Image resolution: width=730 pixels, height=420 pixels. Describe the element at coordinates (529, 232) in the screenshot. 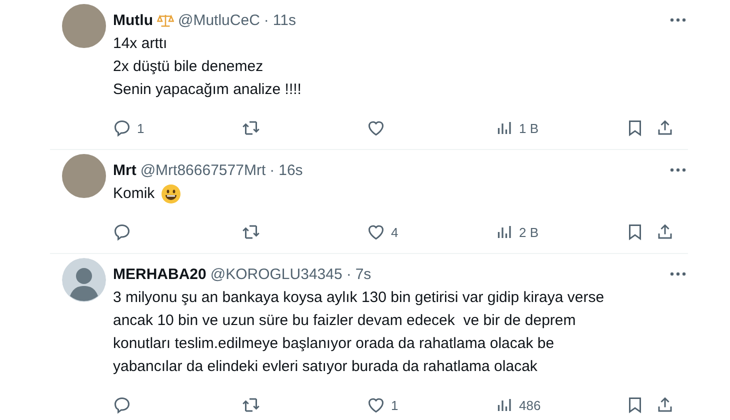

I see `action-count: 2 B` at that location.